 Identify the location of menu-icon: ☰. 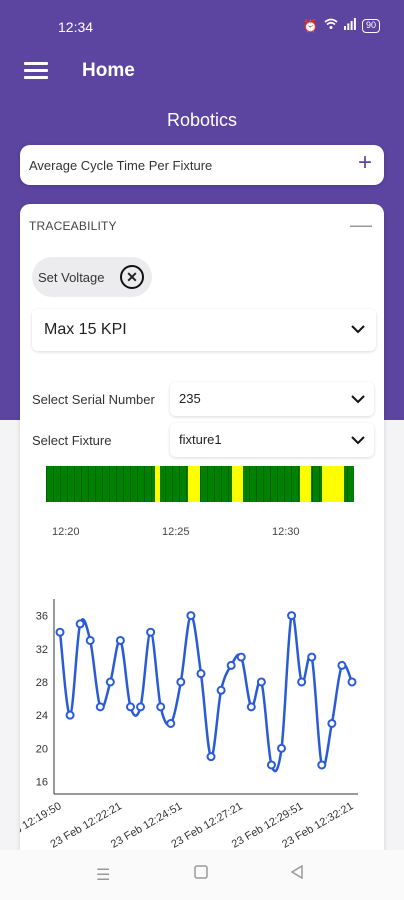
(103, 875).